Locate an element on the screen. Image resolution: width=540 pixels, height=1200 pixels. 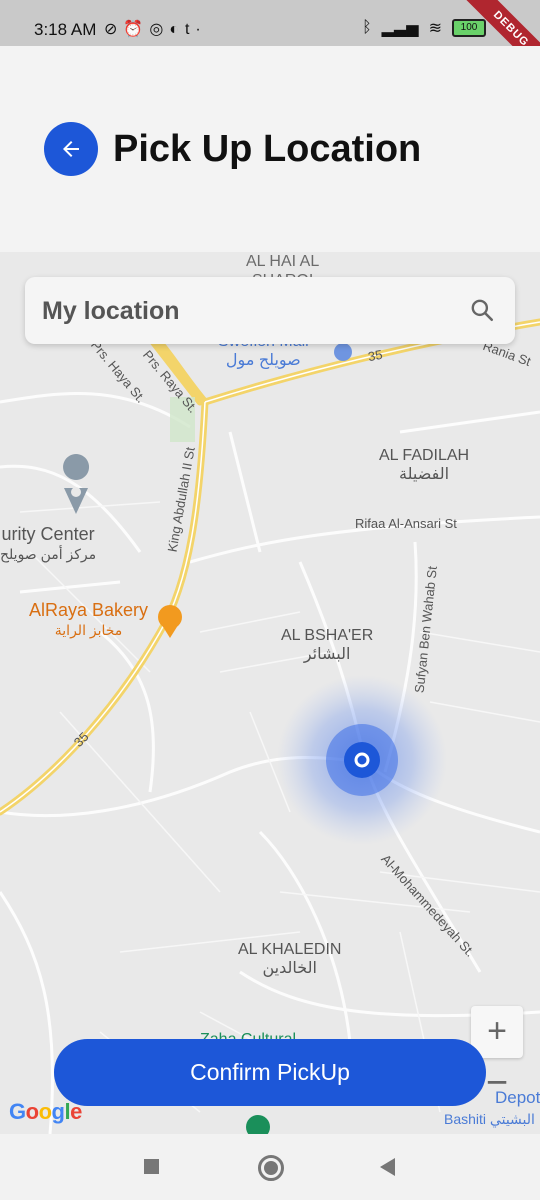
status-notification-icons: ⊘⏰◎◐t· is located at coordinates (155, 29).